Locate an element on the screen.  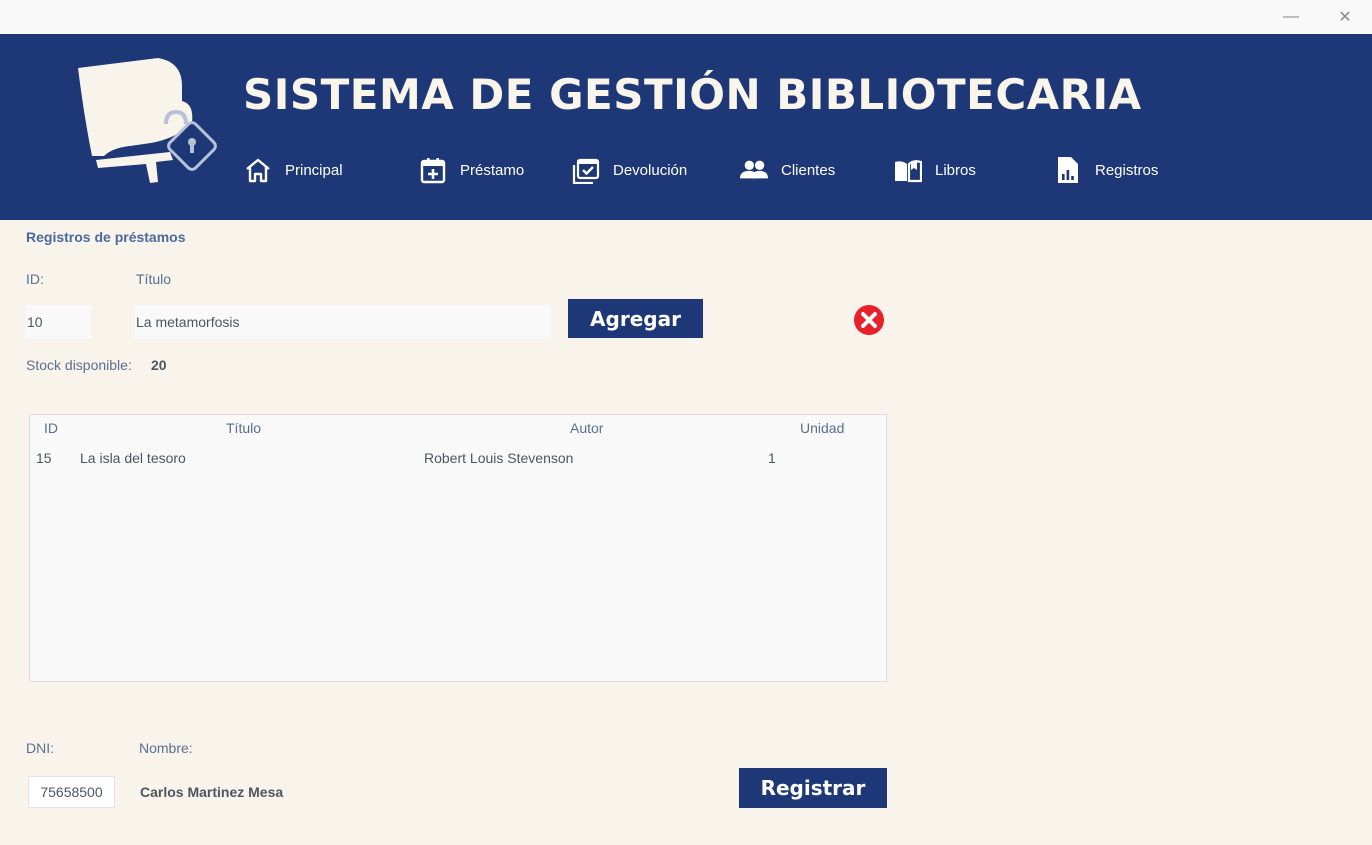
close-window-button: ✕ is located at coordinates (1345, 17).